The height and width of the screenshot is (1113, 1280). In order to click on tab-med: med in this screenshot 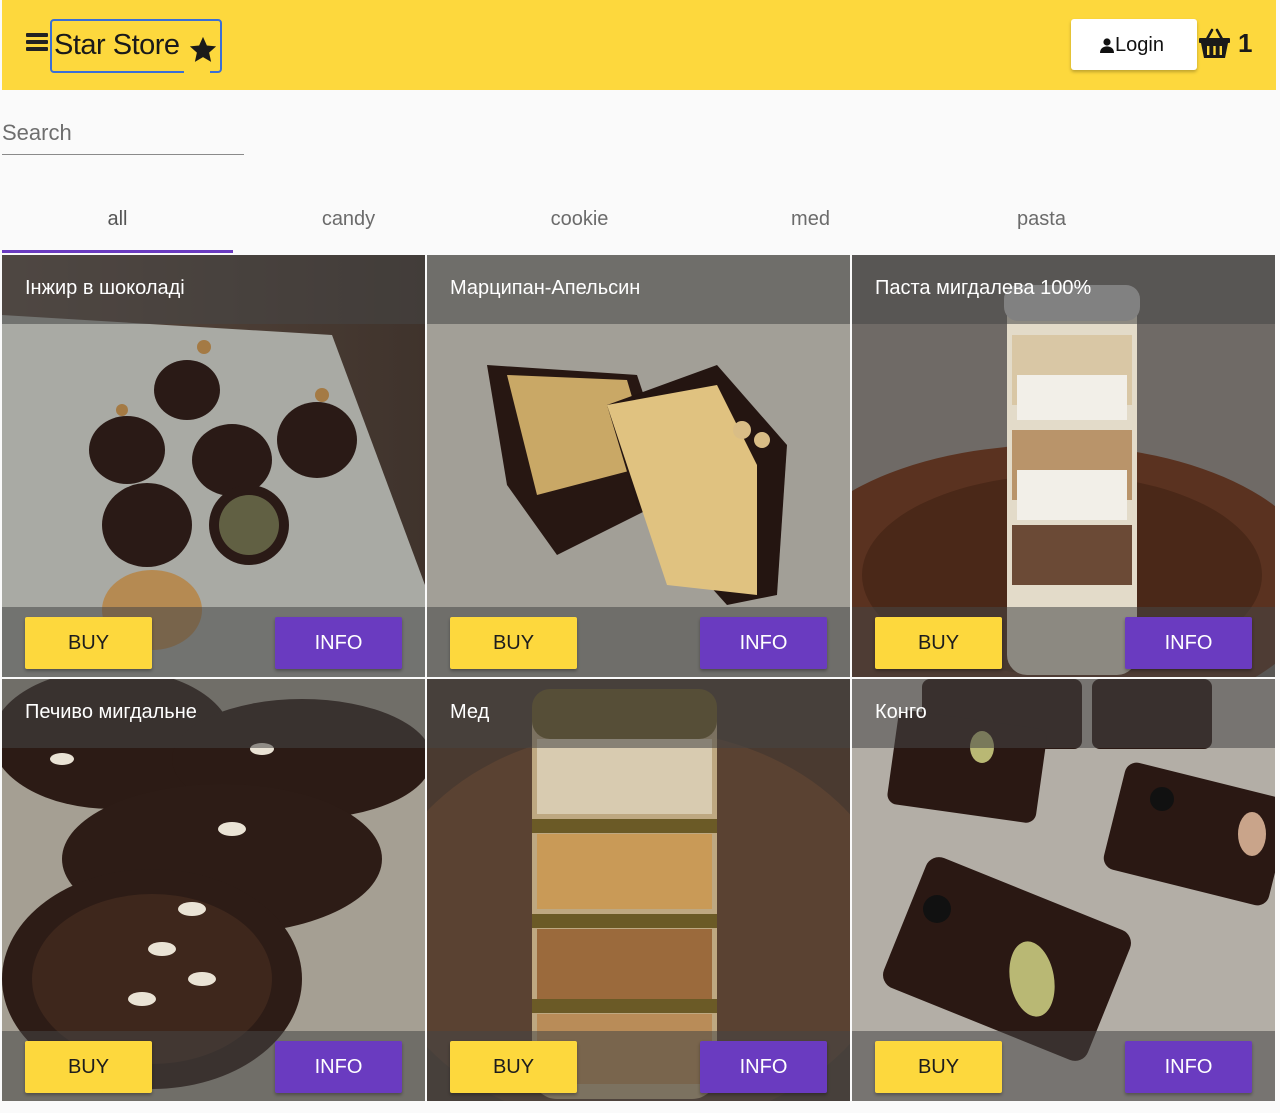, I will do `click(810, 219)`.